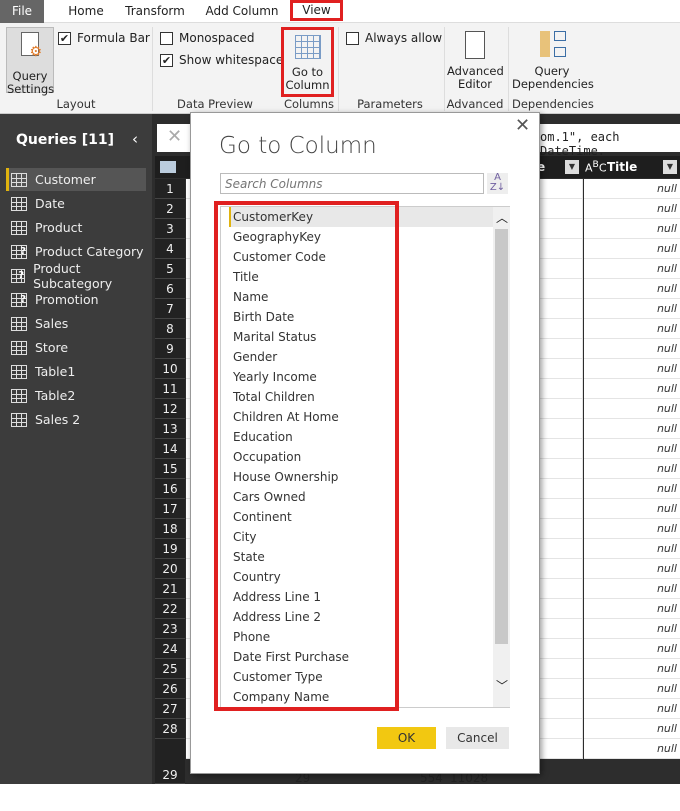 This screenshot has height=811, width=680. Describe the element at coordinates (76, 419) in the screenshot. I see `query-item: Sales 2` at that location.